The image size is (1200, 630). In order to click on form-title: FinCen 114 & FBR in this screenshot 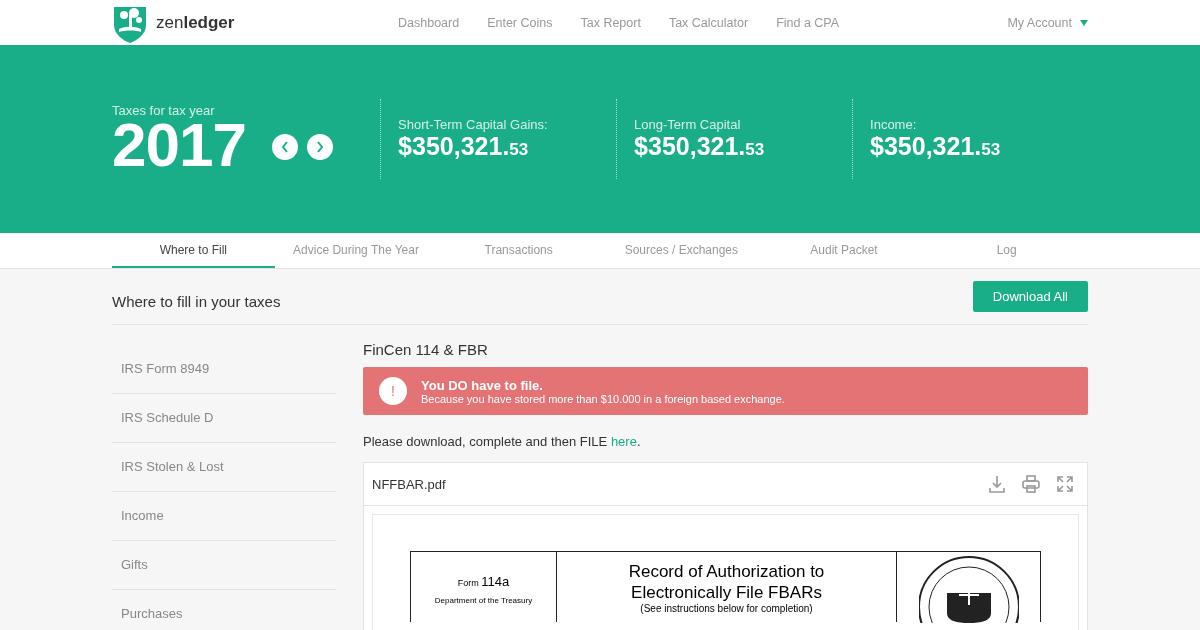, I will do `click(426, 349)`.